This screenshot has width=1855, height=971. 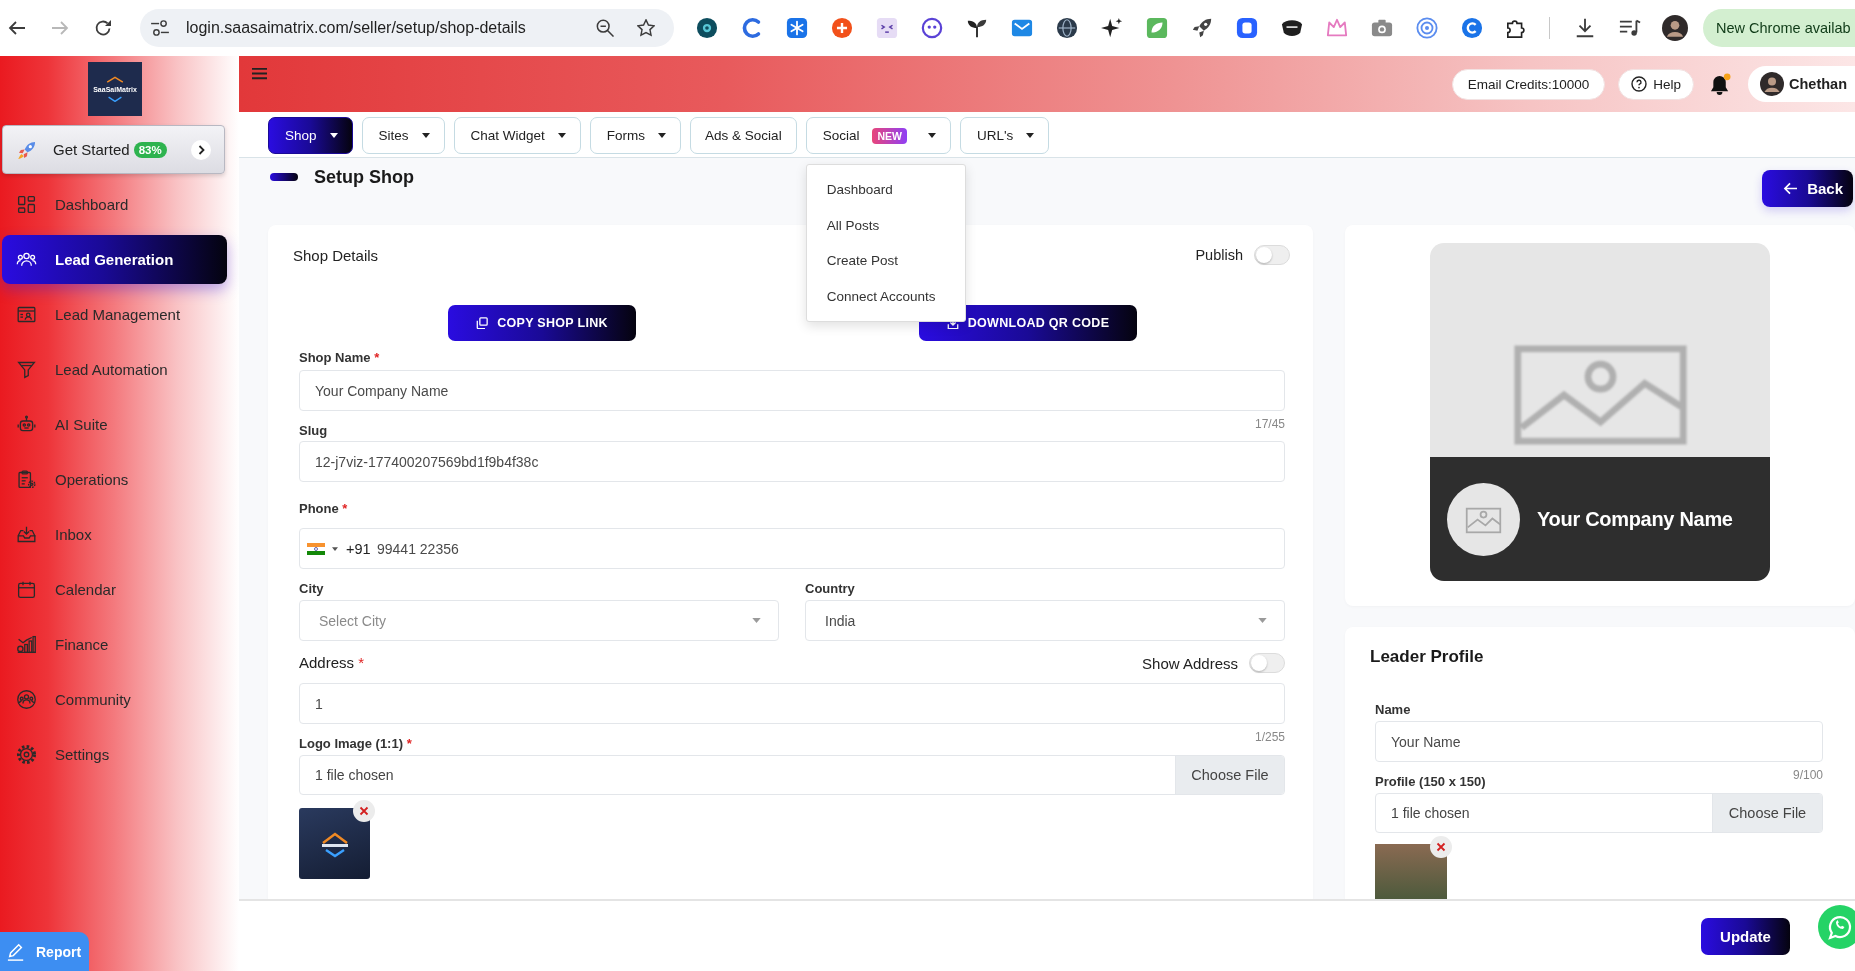 I want to click on nav-item: Lead Generation, so click(x=114, y=259).